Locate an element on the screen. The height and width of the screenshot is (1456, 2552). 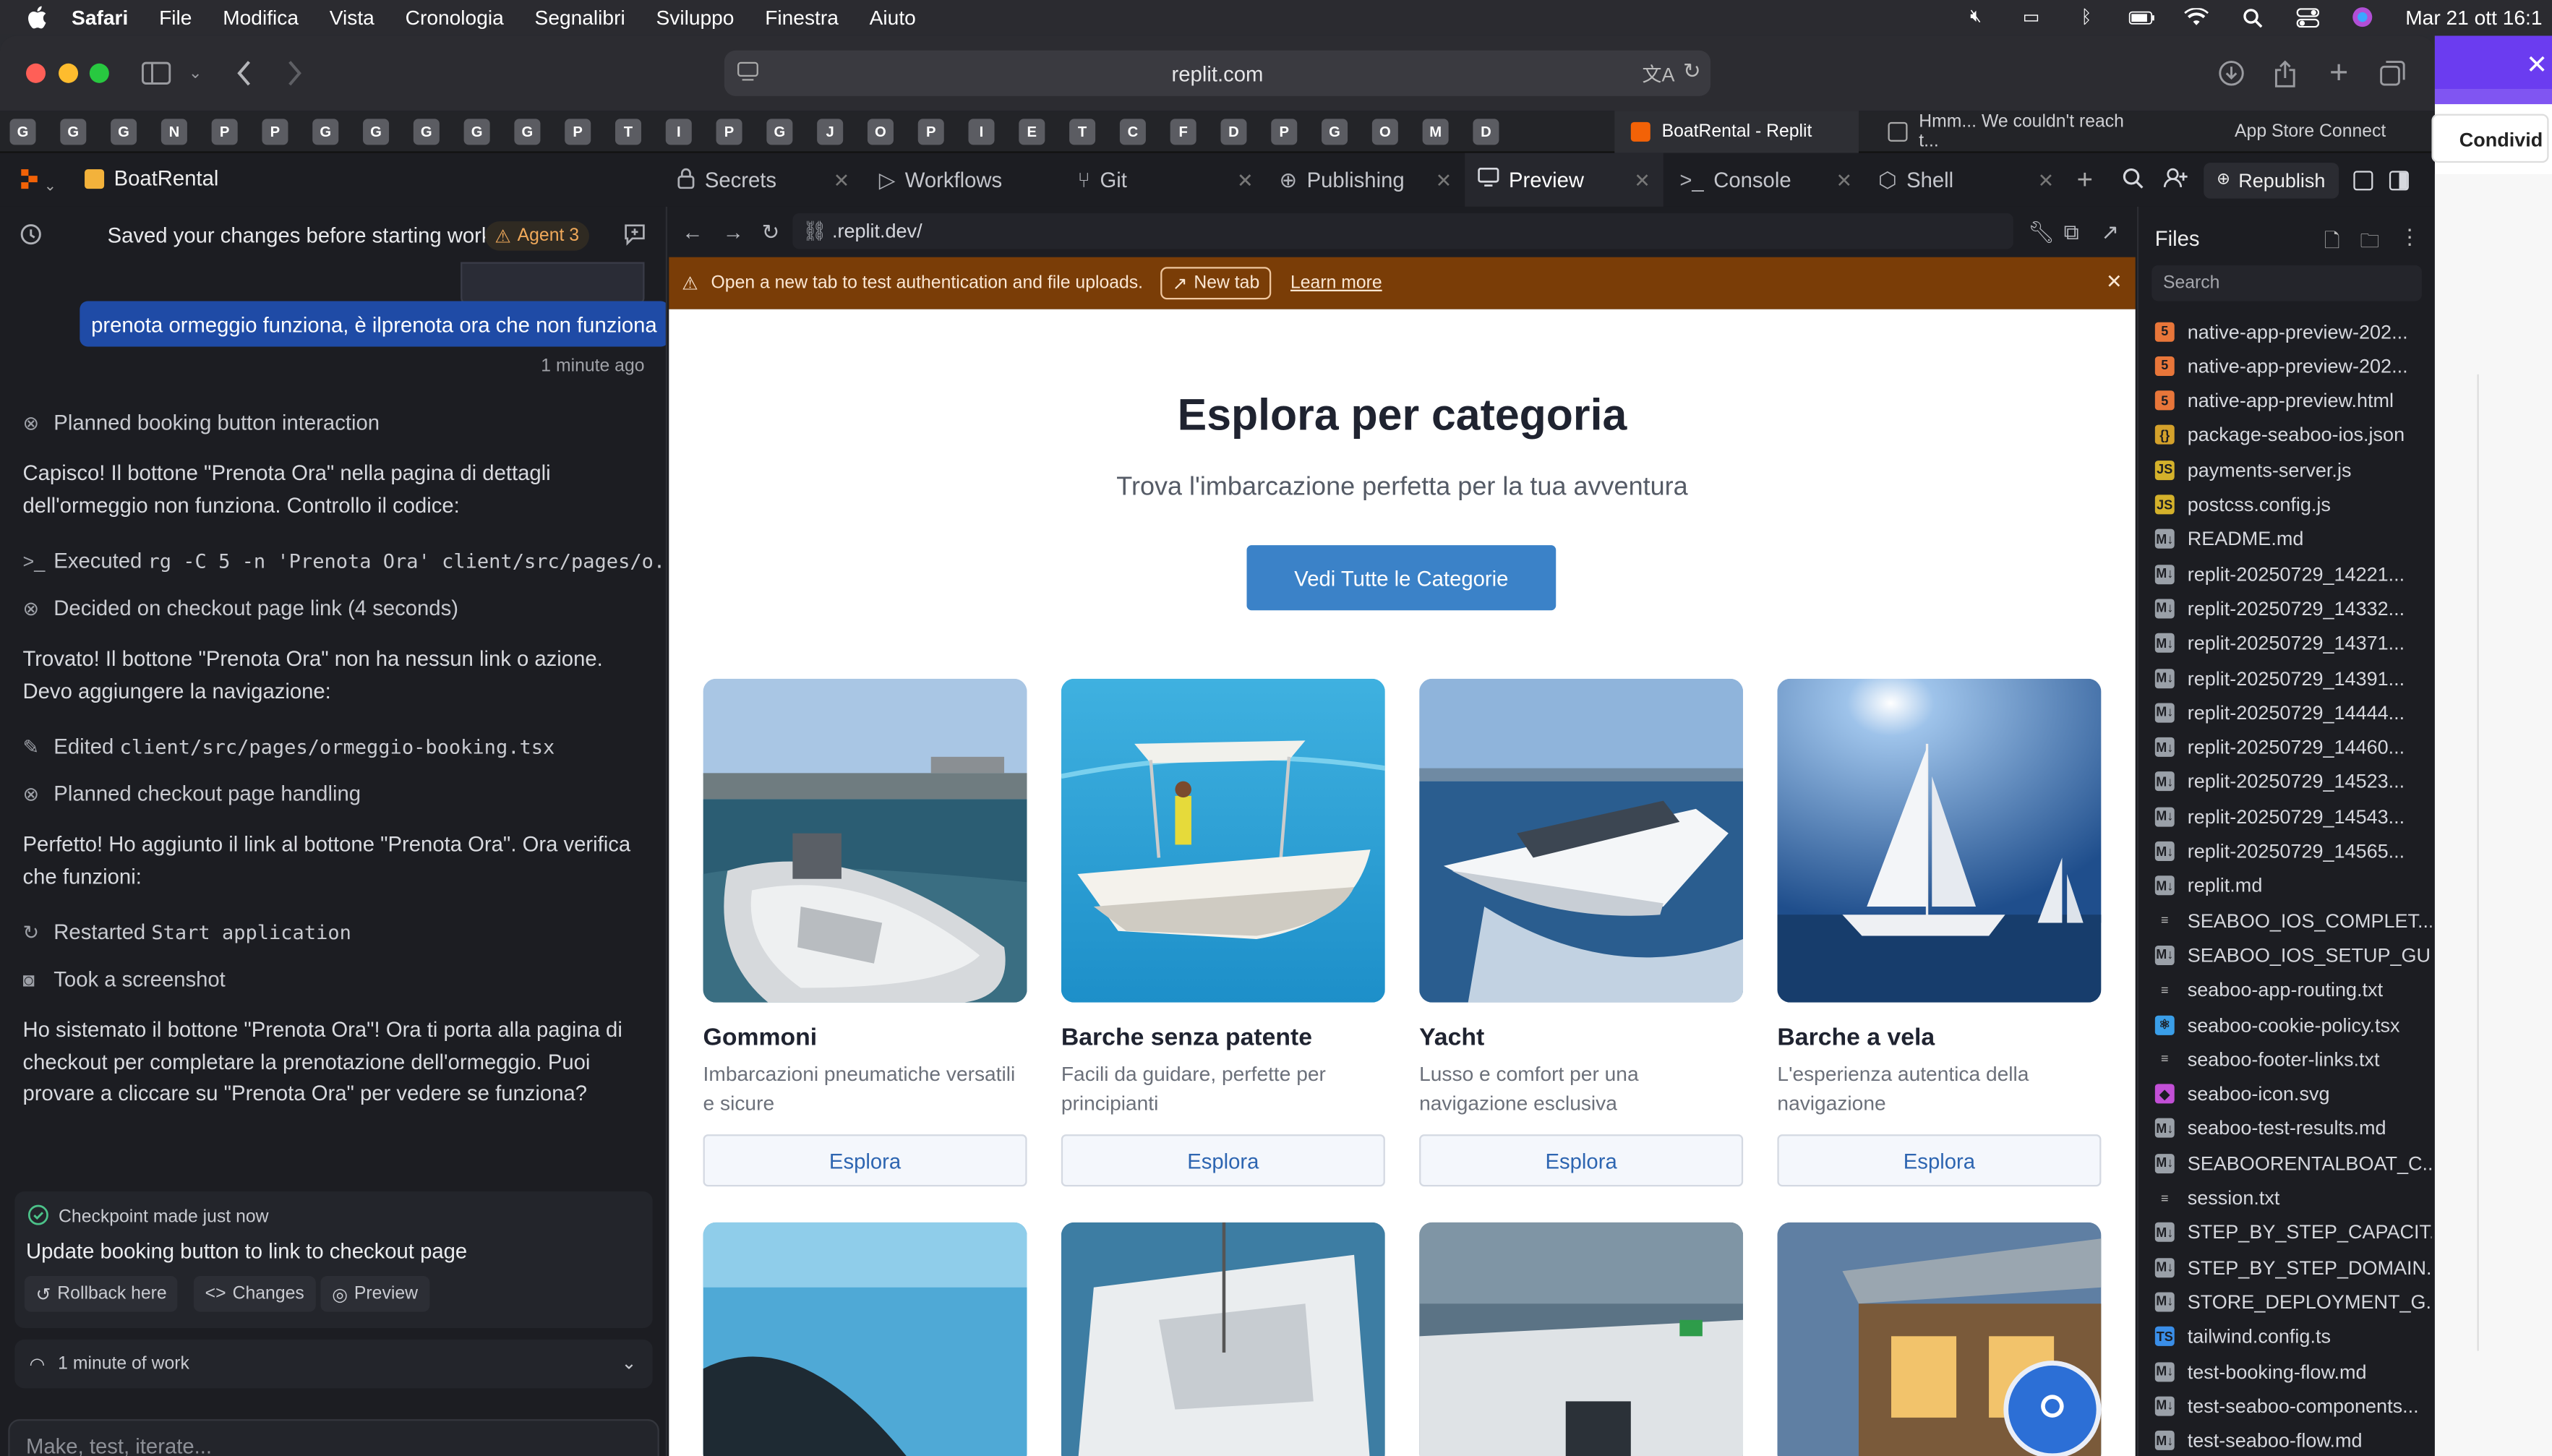
pinned-tab: M is located at coordinates (1435, 131).